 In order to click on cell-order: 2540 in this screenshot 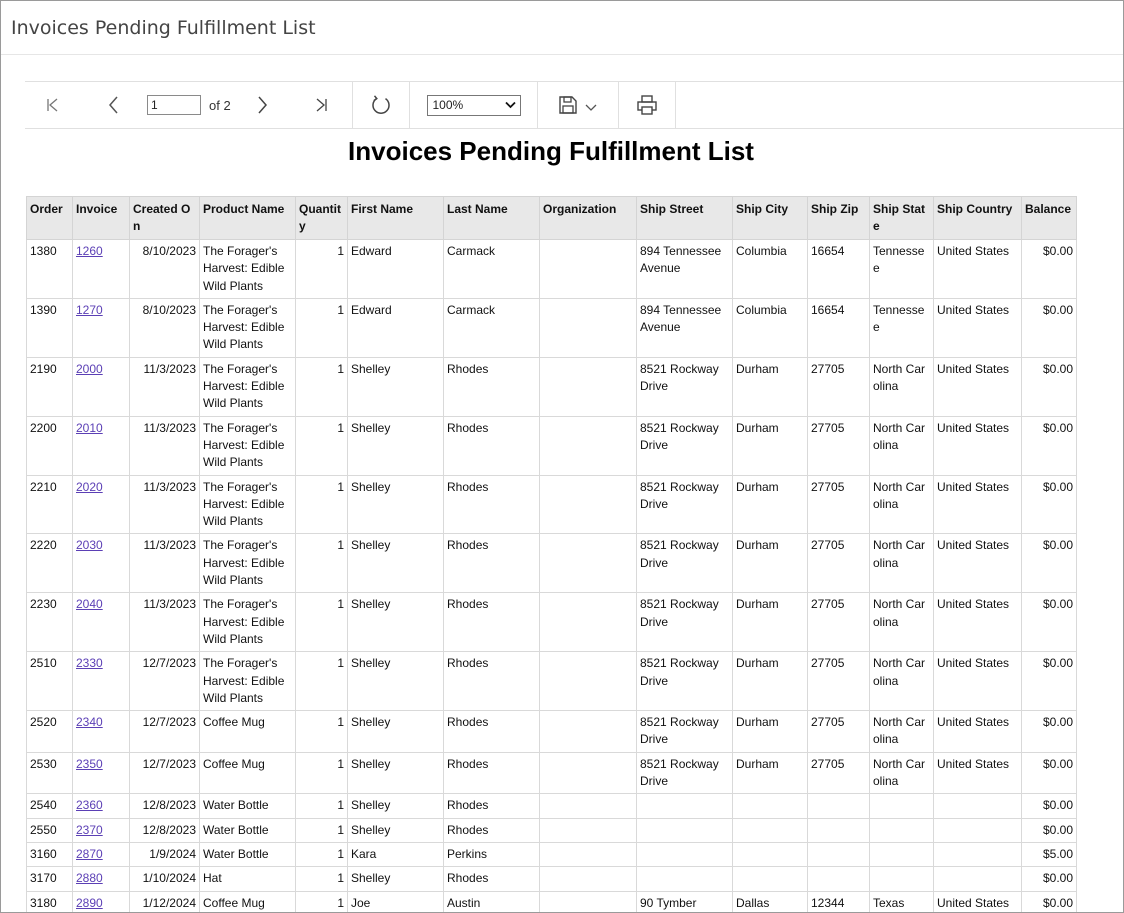, I will do `click(49, 806)`.